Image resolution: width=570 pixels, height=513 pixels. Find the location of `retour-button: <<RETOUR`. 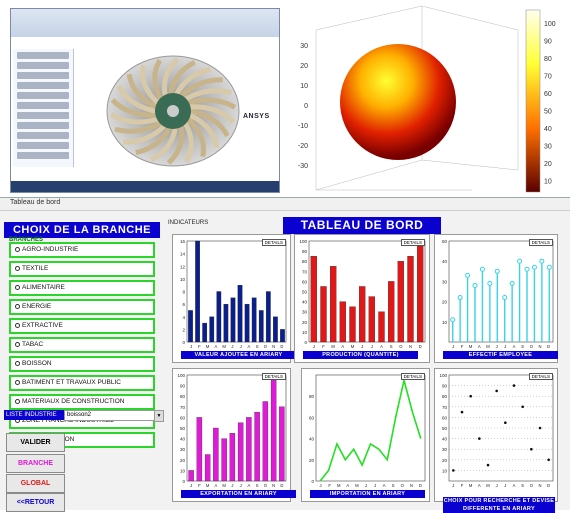

retour-button: <<RETOUR is located at coordinates (35, 502).